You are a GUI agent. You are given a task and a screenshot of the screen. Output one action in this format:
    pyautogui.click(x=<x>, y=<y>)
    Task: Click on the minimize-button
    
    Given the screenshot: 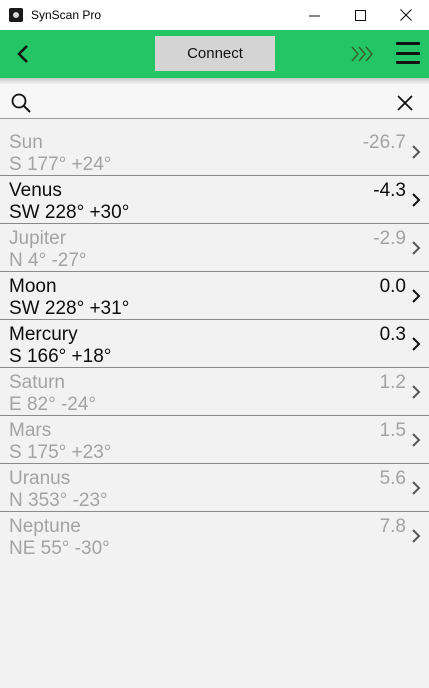 What is the action you would take?
    pyautogui.click(x=314, y=15)
    